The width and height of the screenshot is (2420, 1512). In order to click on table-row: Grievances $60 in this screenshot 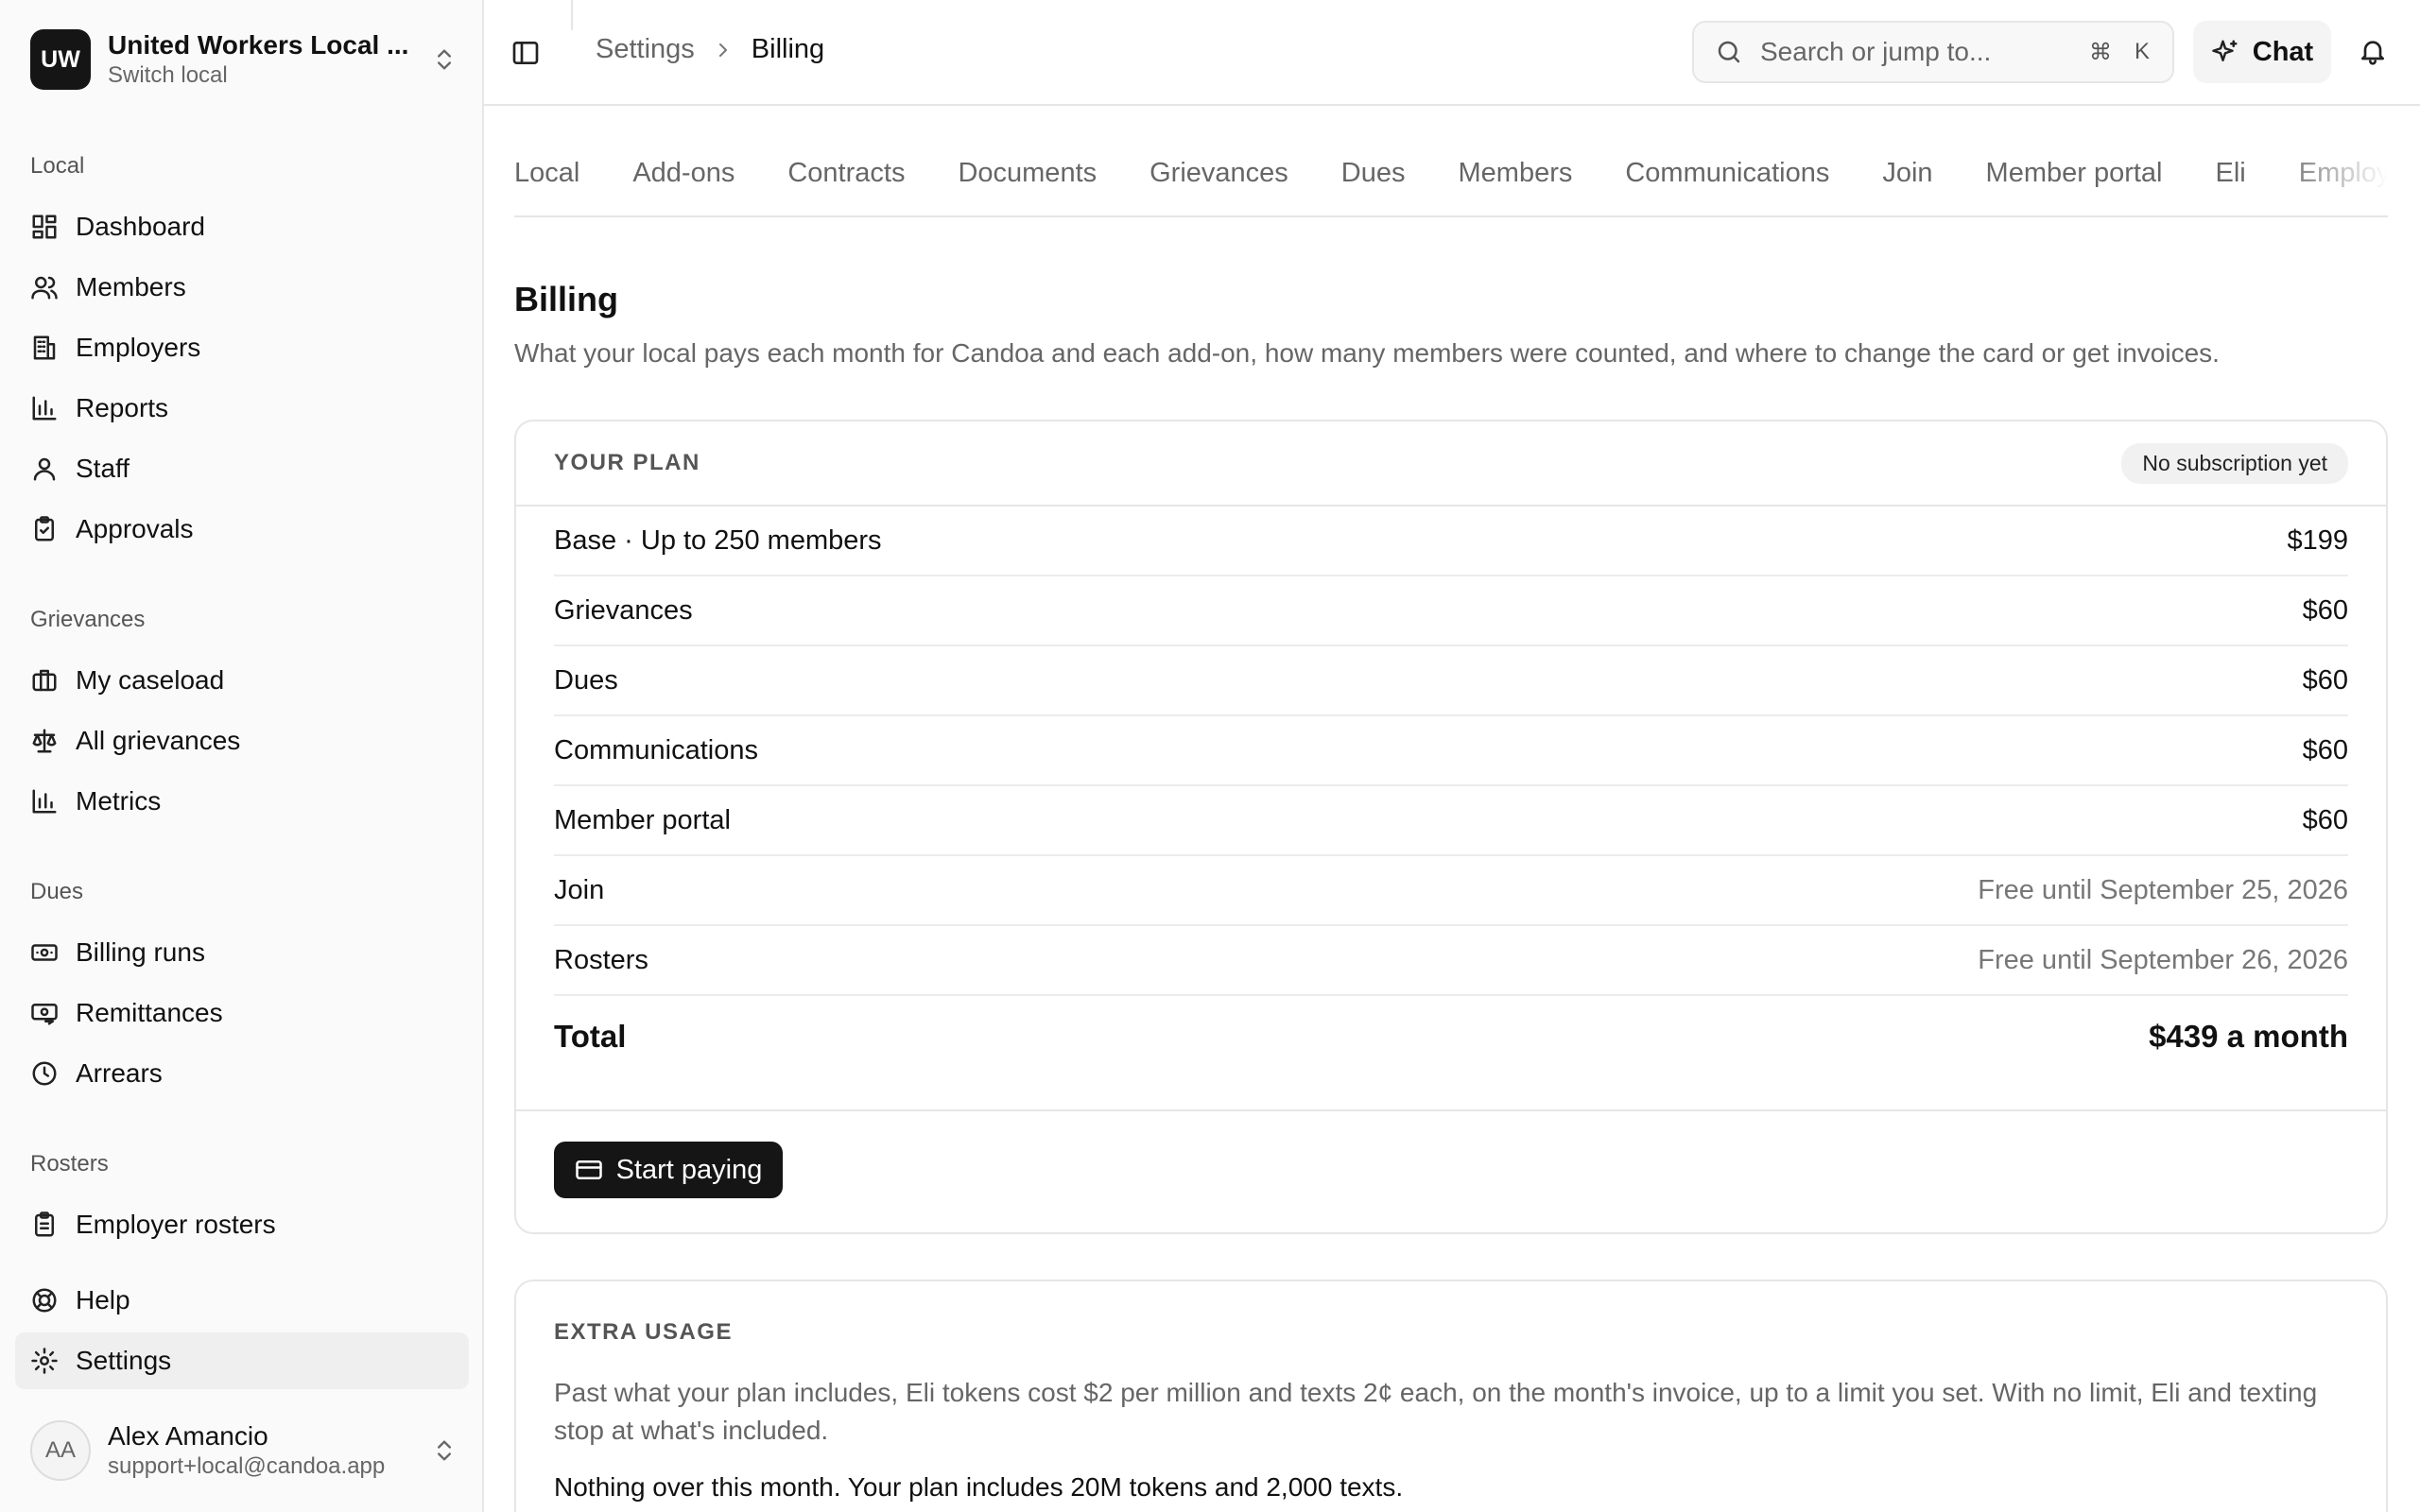, I will do `click(1451, 611)`.